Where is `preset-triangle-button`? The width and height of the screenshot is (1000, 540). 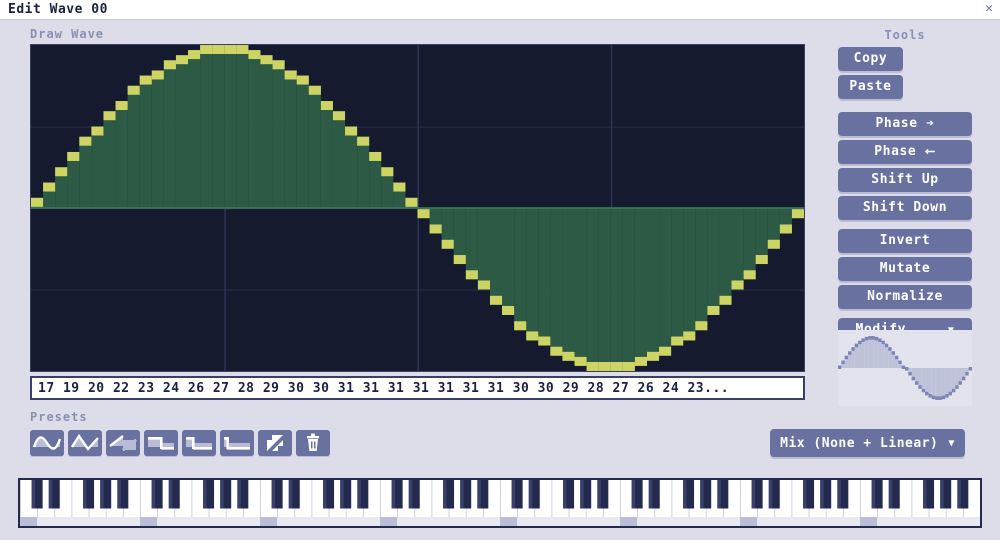 preset-triangle-button is located at coordinates (85, 443).